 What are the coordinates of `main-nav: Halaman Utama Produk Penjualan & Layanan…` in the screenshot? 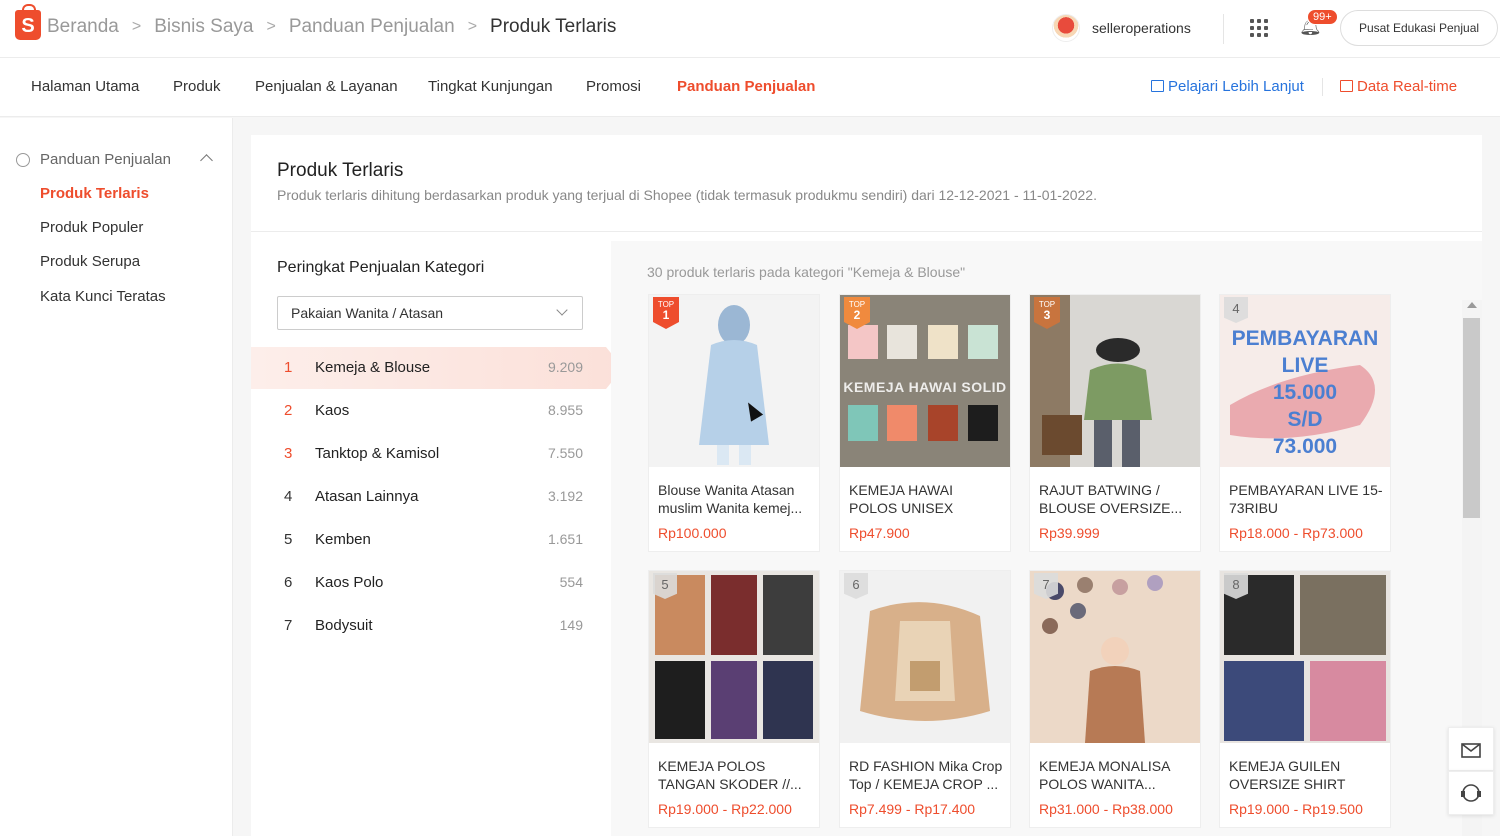 It's located at (750, 87).